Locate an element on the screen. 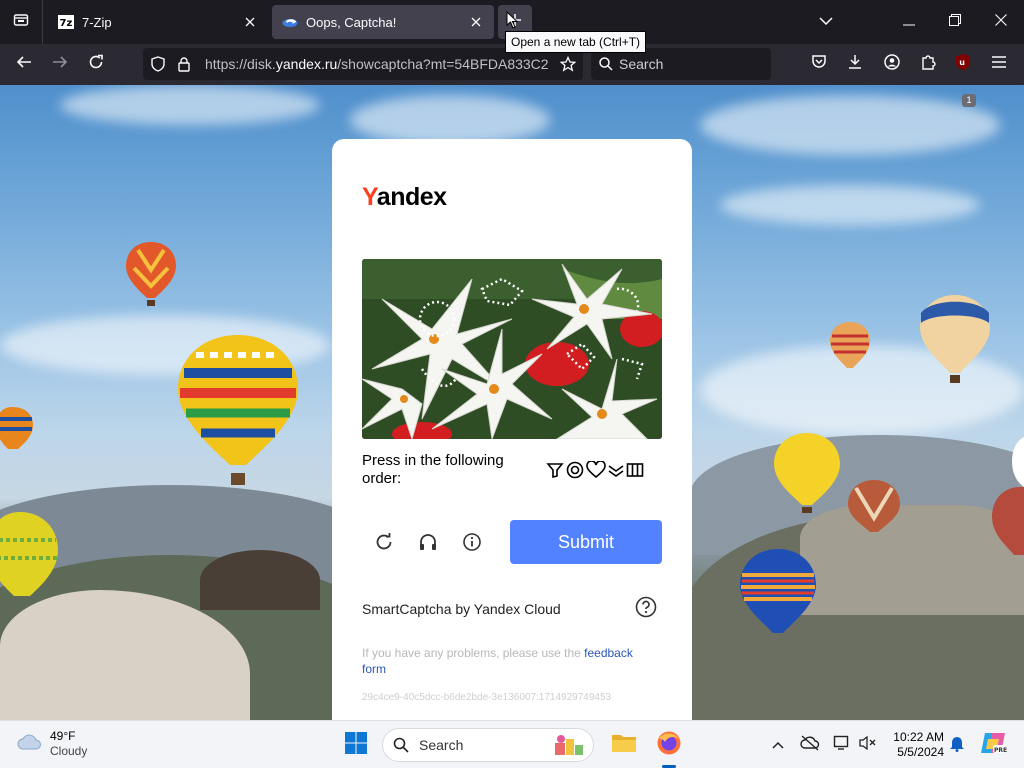 The image size is (1024, 768). tab-oops-captcha: Oops, Captcha! is located at coordinates (383, 22).